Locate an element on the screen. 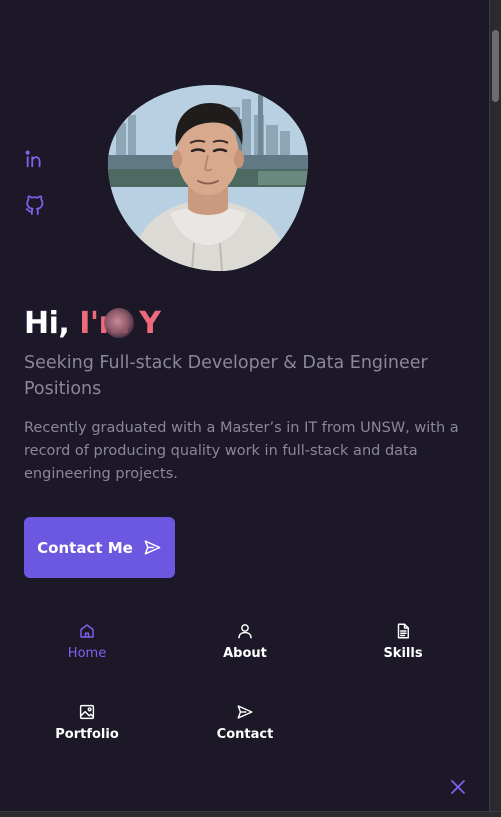  window-bottom-edge is located at coordinates (250, 814).